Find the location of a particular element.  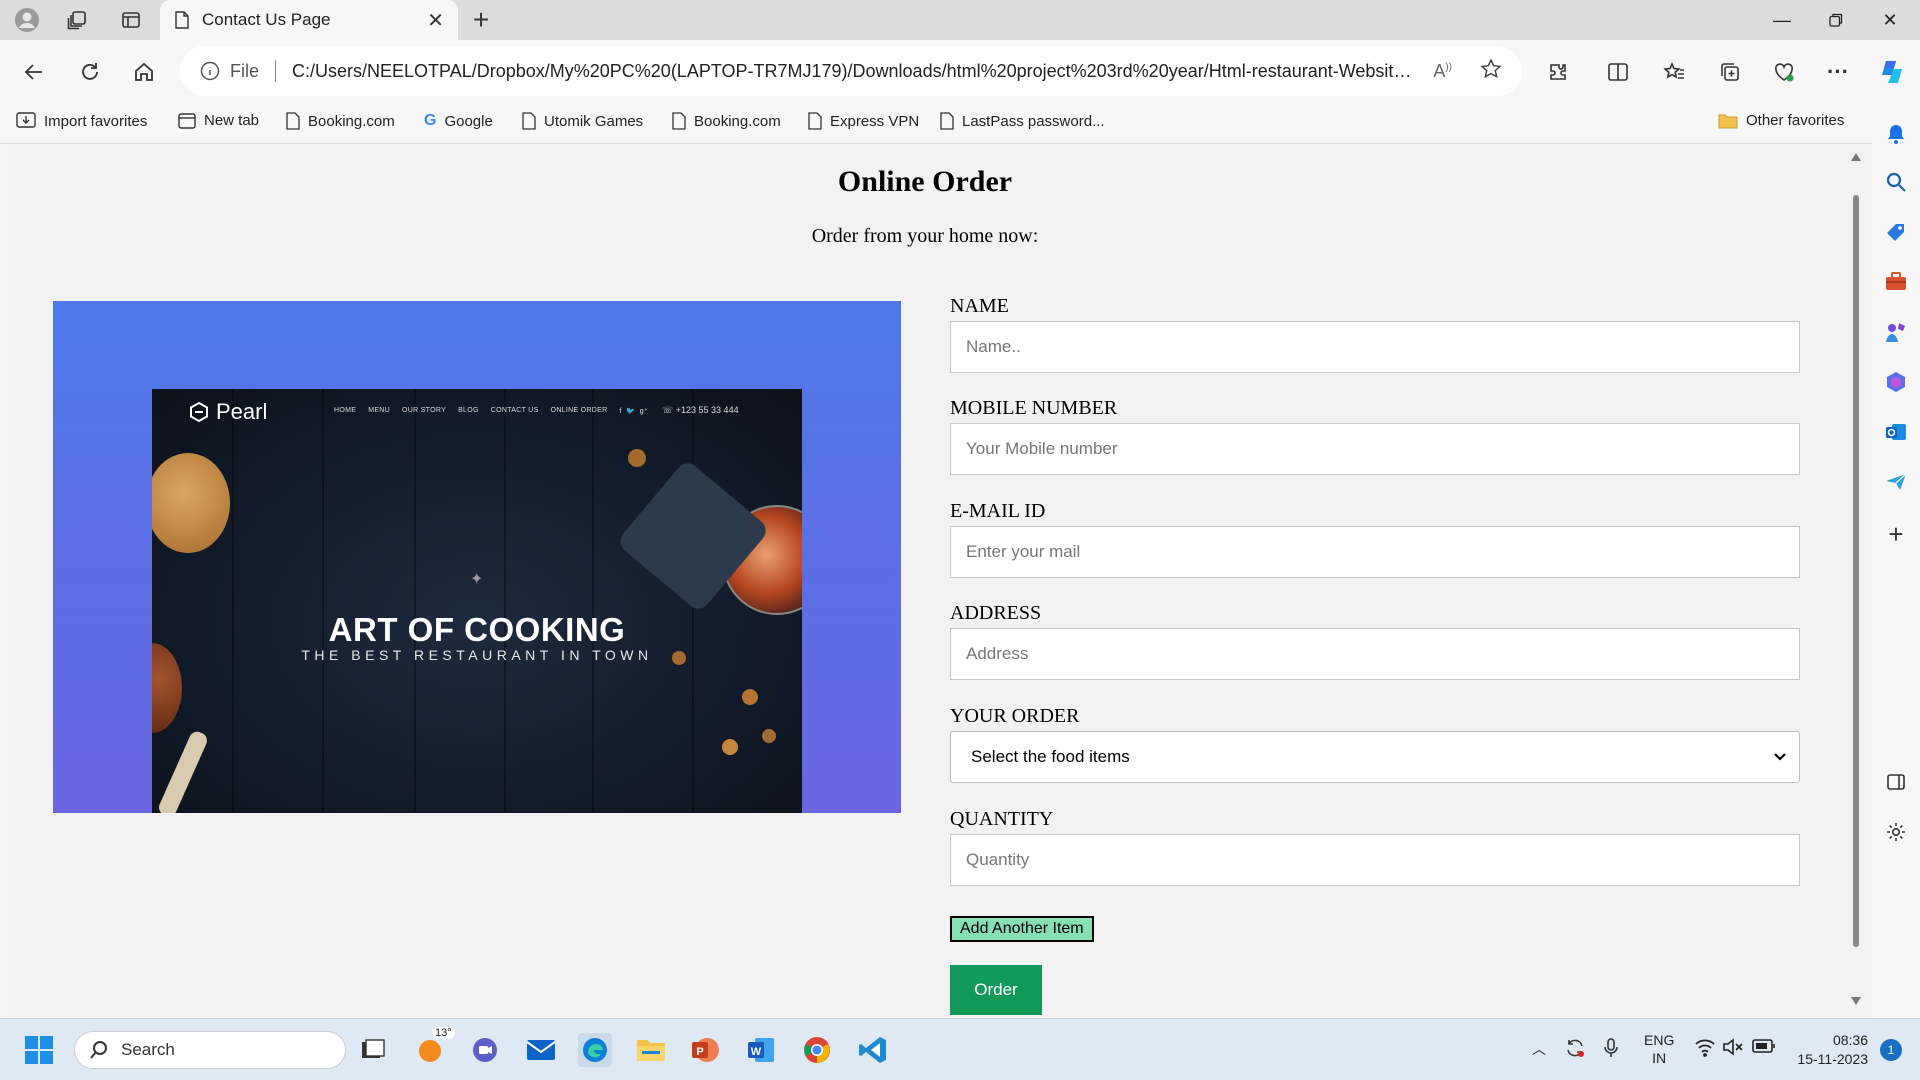

notifications-icon is located at coordinates (1896, 134).